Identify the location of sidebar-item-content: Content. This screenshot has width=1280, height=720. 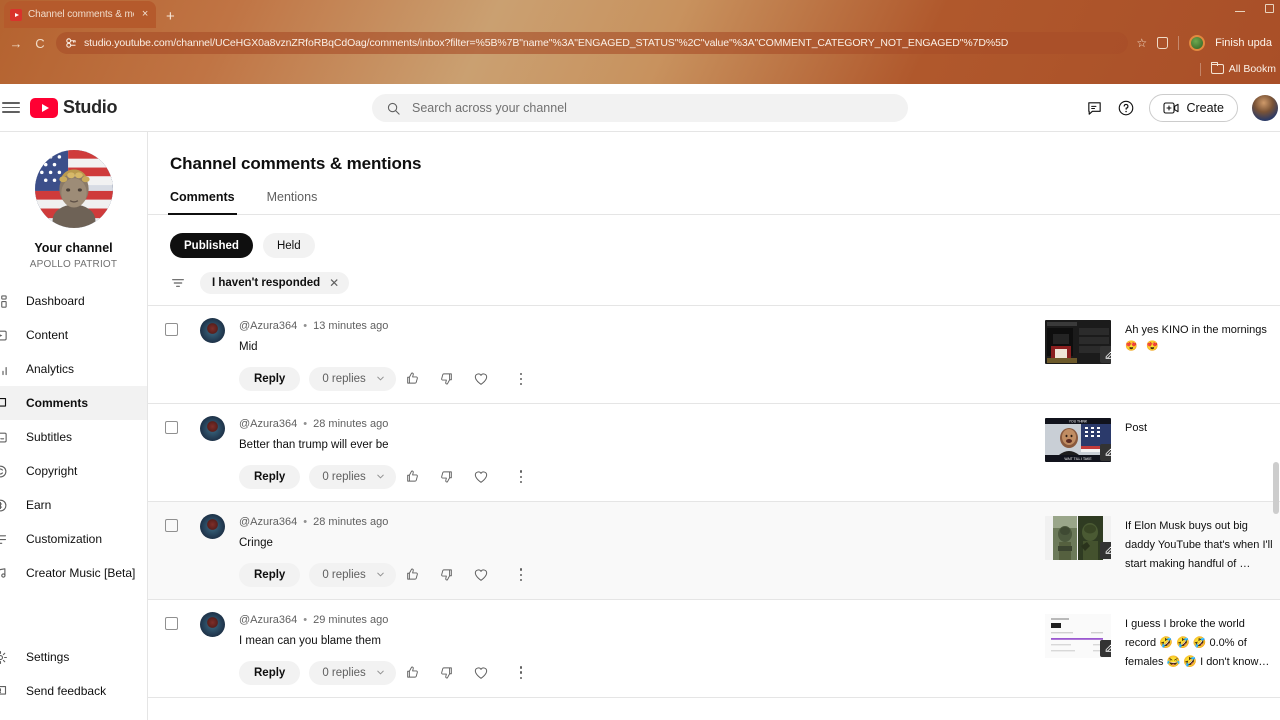
(73, 335).